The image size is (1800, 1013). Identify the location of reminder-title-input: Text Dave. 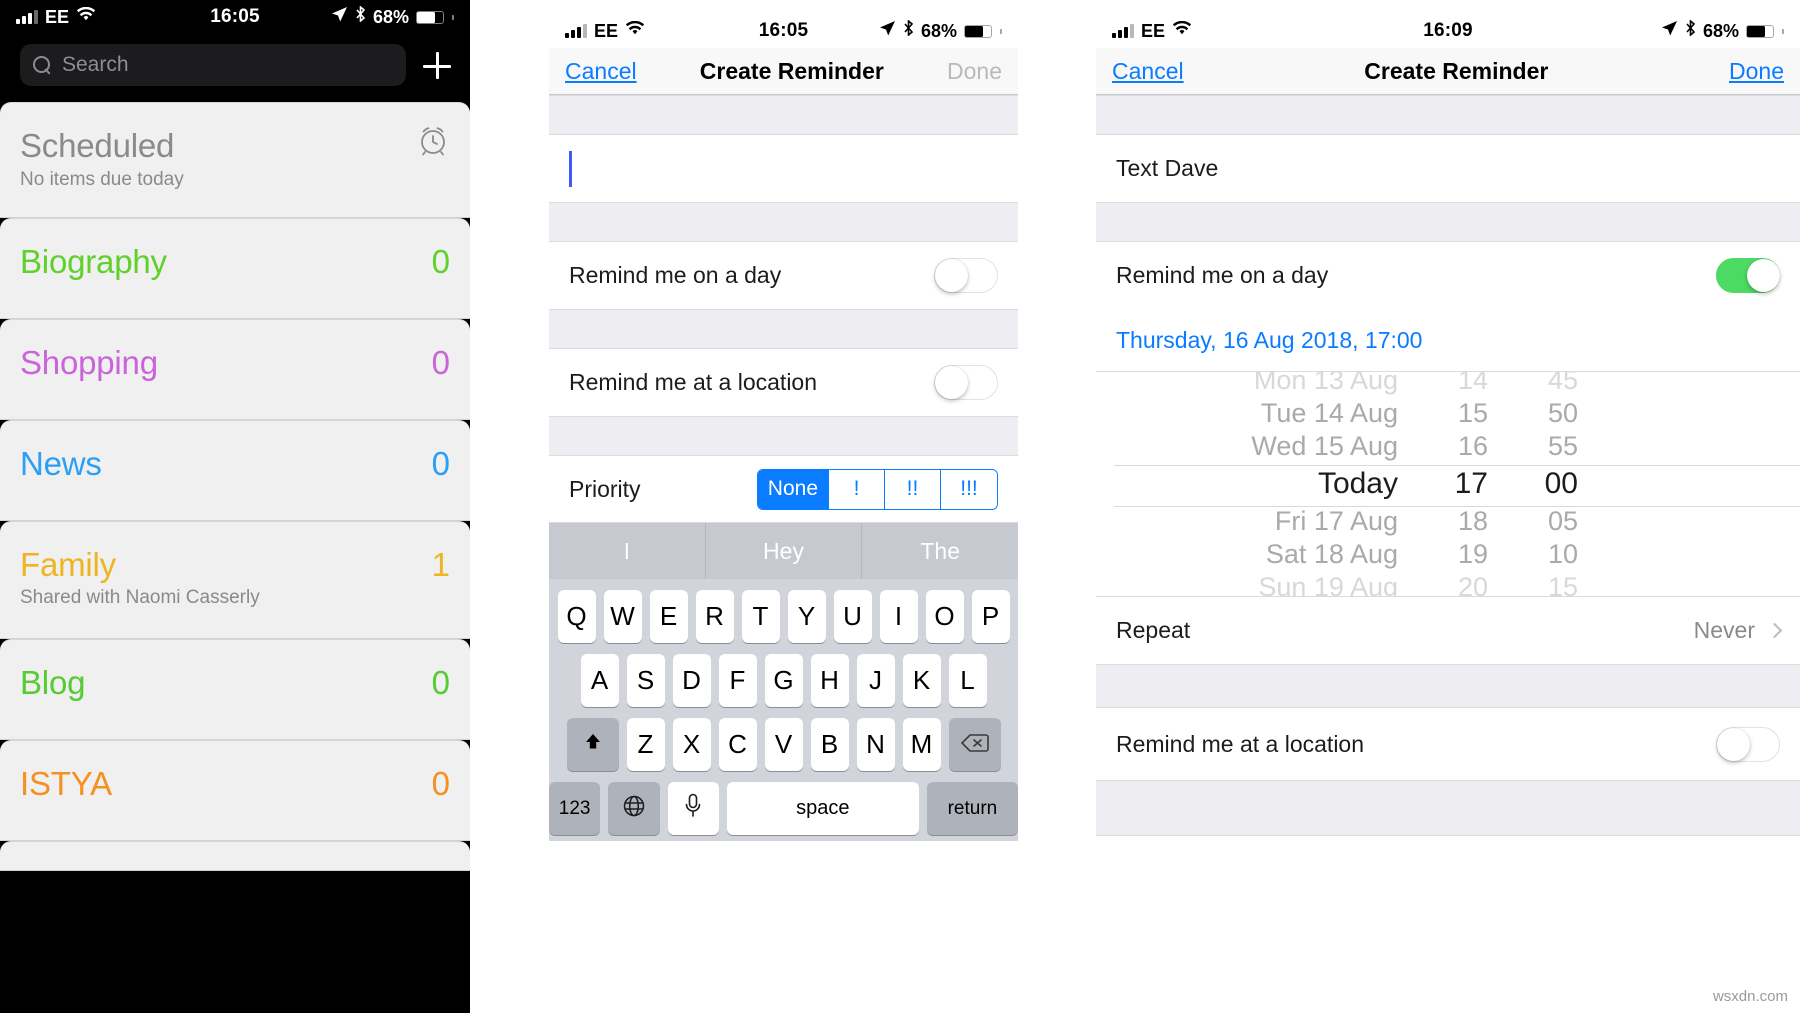
(1448, 168).